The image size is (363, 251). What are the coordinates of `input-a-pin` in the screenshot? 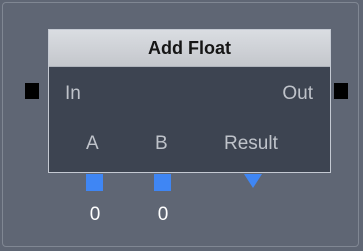 It's located at (94, 182).